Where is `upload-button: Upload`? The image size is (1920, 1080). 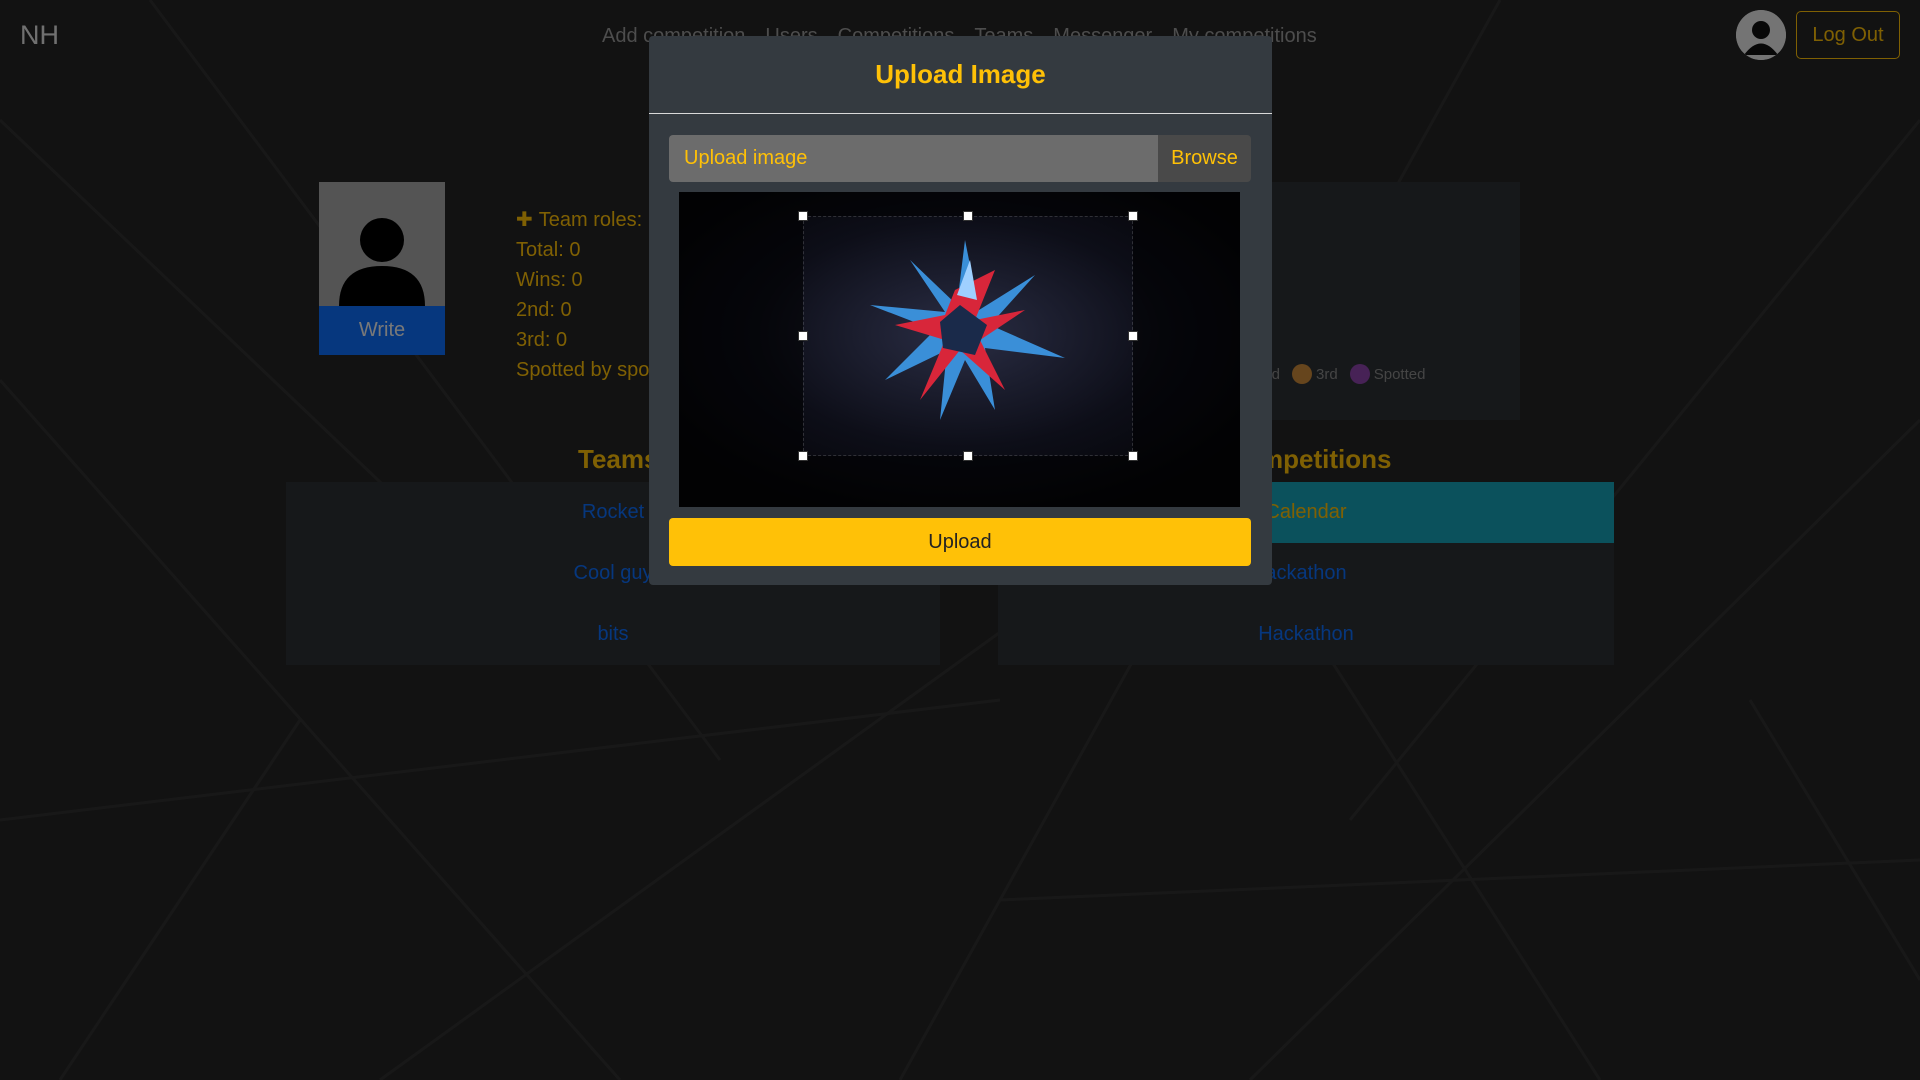 upload-button: Upload is located at coordinates (960, 542).